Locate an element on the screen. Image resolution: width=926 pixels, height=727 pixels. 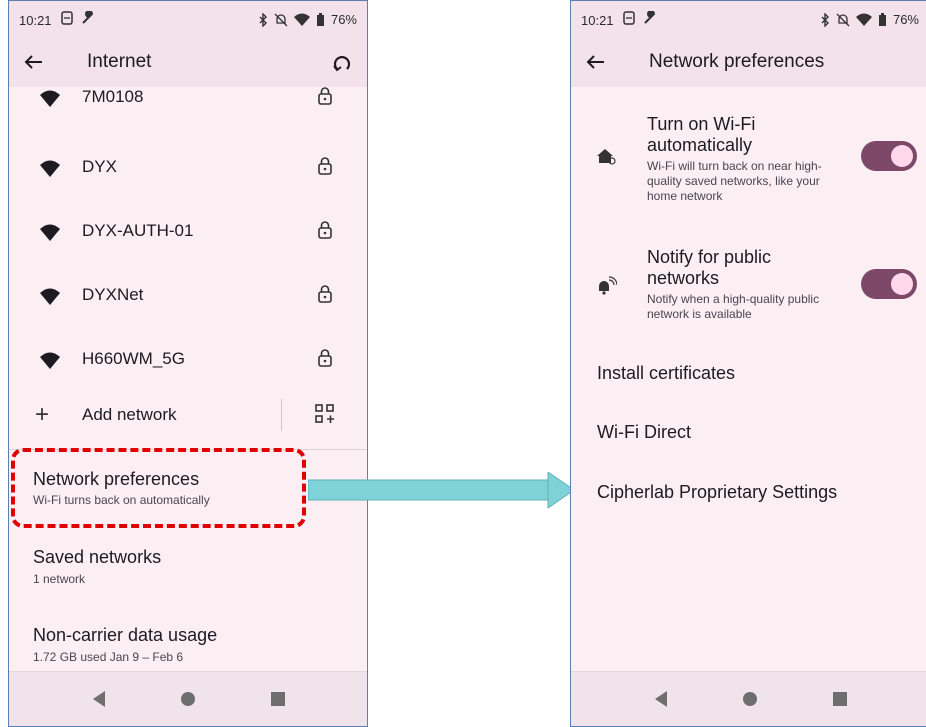
item-subtitle: 1.72 GB used Jan 9 – Feb 6 is located at coordinates (108, 657).